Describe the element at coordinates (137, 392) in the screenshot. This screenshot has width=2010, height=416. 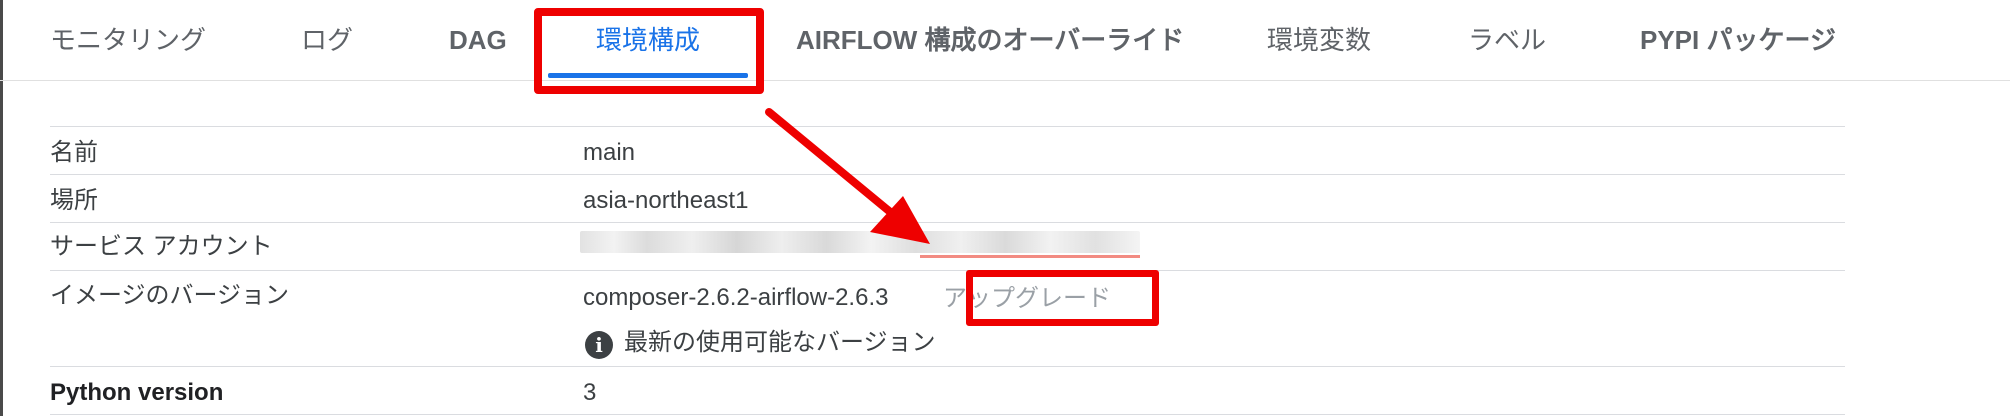
I see `row-label: Python version` at that location.